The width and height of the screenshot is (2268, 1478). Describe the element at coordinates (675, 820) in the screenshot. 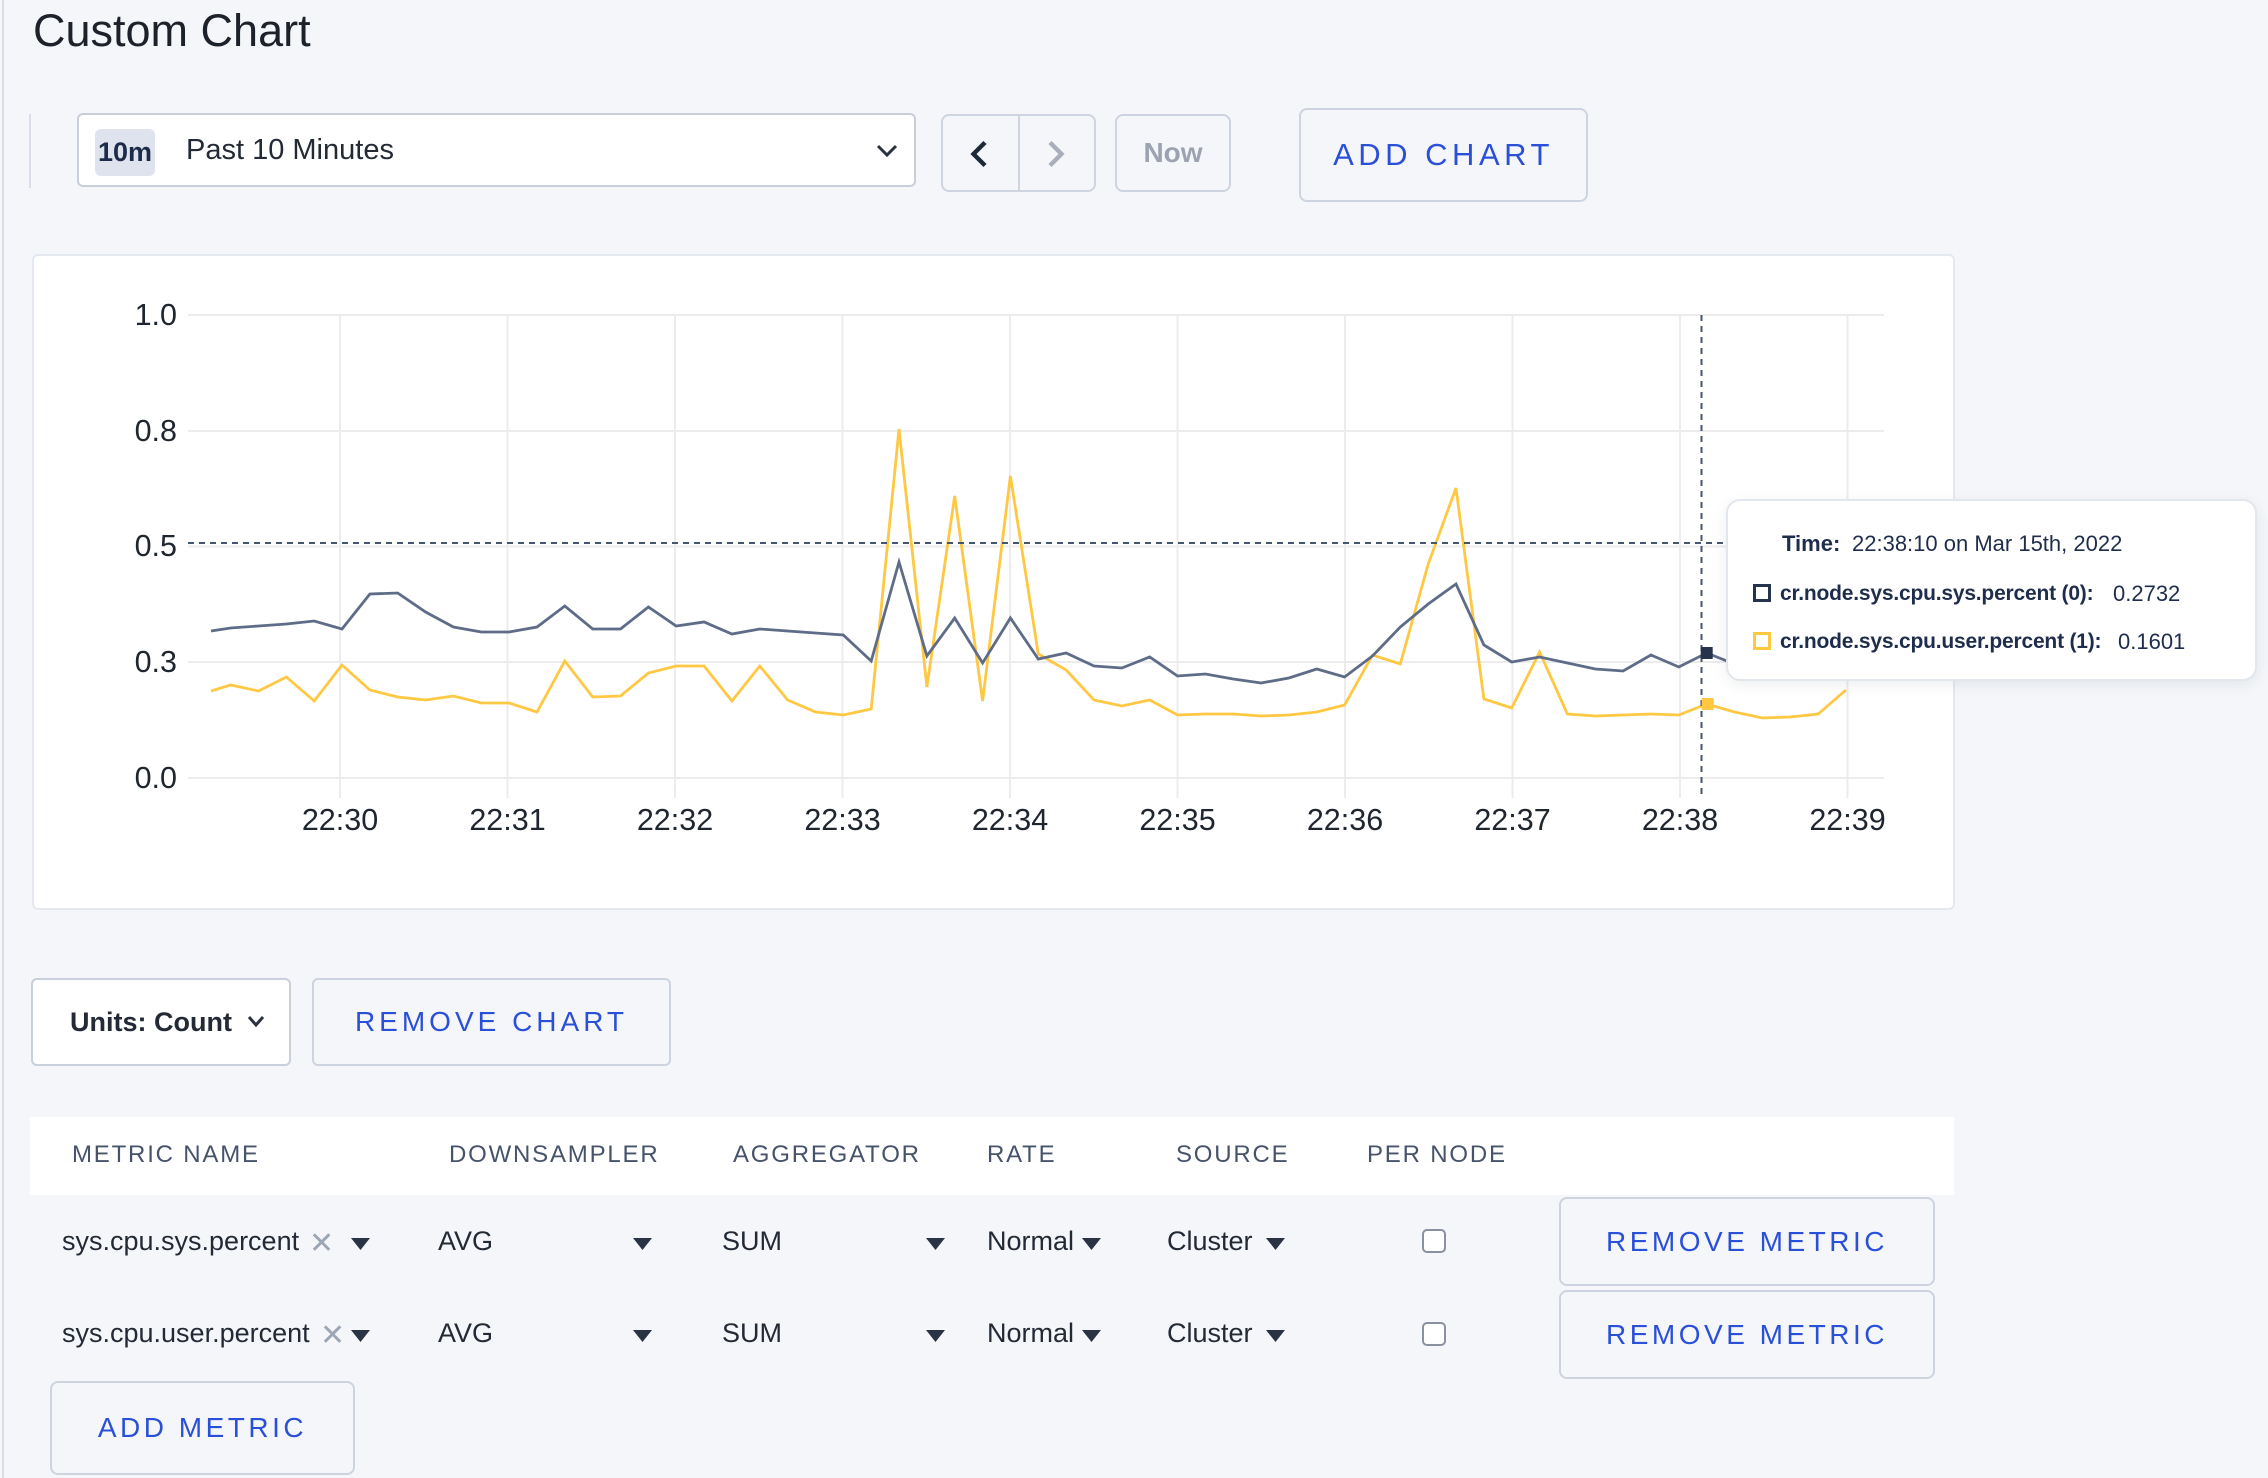

I see `svg-text: 22:32` at that location.